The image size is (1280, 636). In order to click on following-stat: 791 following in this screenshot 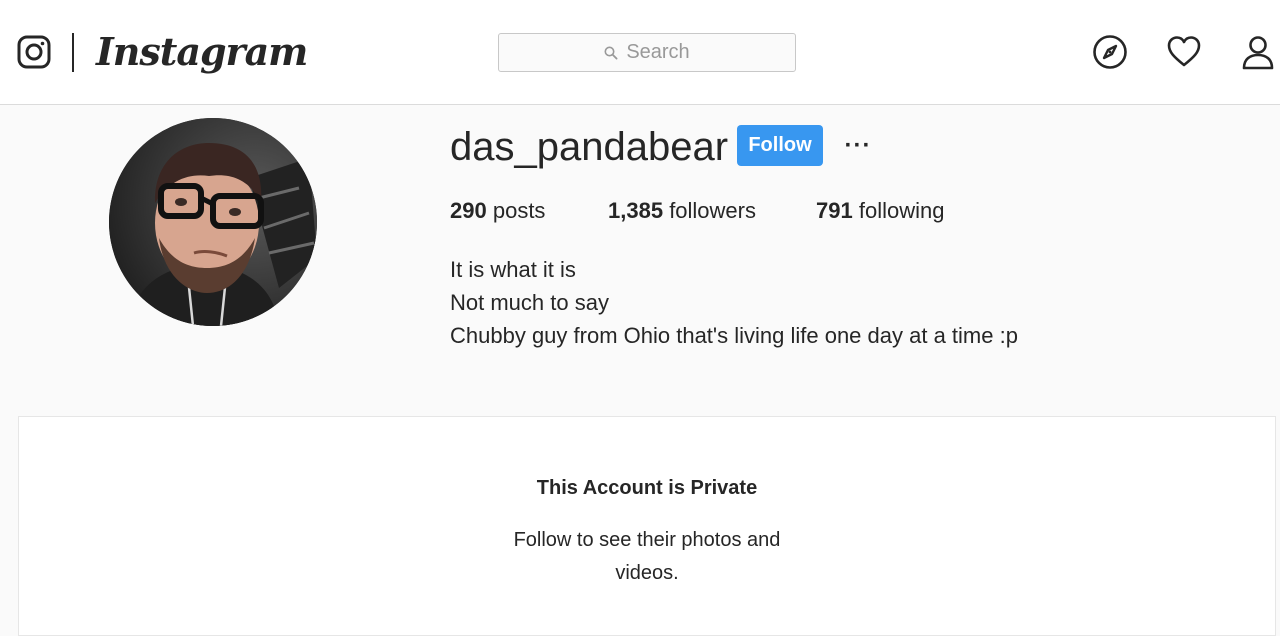, I will do `click(880, 211)`.